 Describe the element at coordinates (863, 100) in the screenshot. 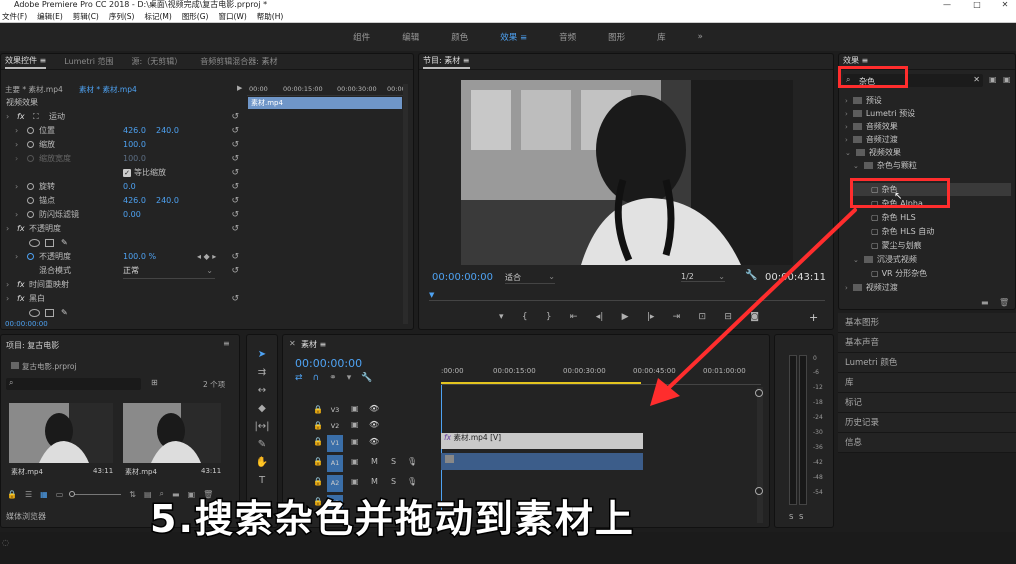

I see `tree-presets: › 预设` at that location.